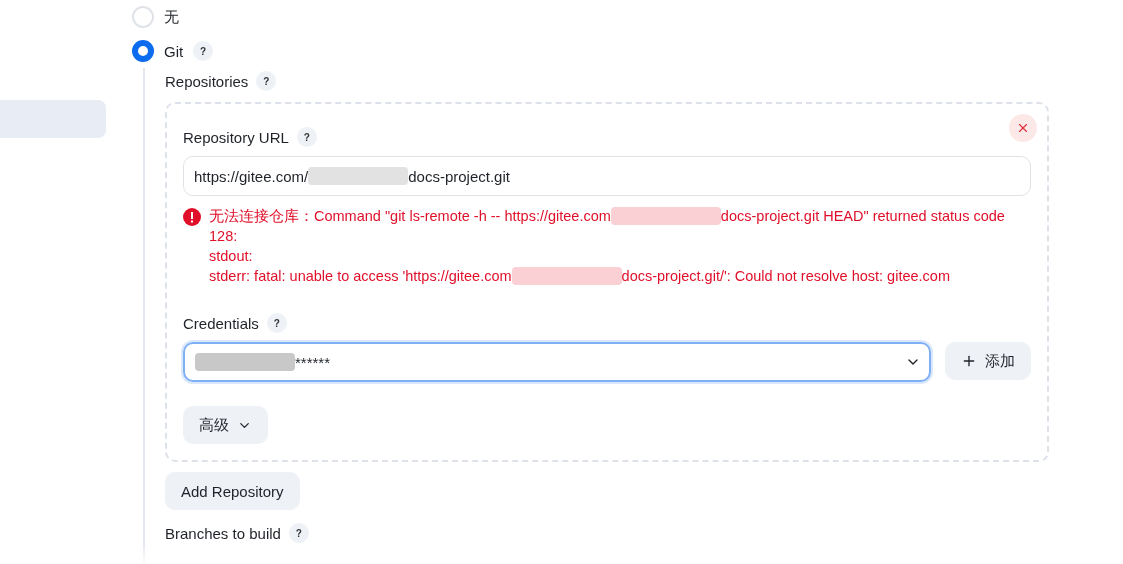 This screenshot has height=564, width=1123. Describe the element at coordinates (459, 176) in the screenshot. I see `url-text: docs-project.git` at that location.